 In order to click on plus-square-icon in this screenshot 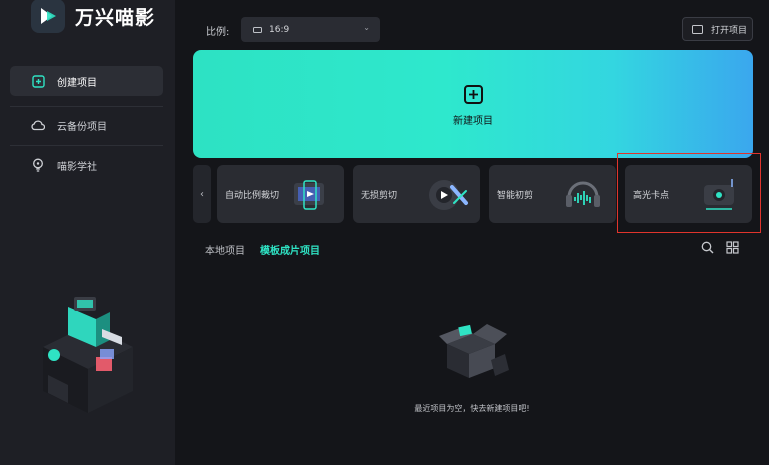, I will do `click(38, 81)`.